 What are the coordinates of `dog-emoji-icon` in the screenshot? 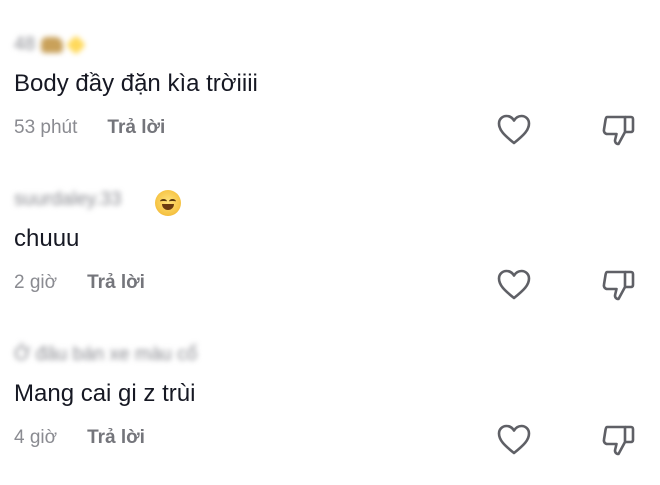 It's located at (52, 45).